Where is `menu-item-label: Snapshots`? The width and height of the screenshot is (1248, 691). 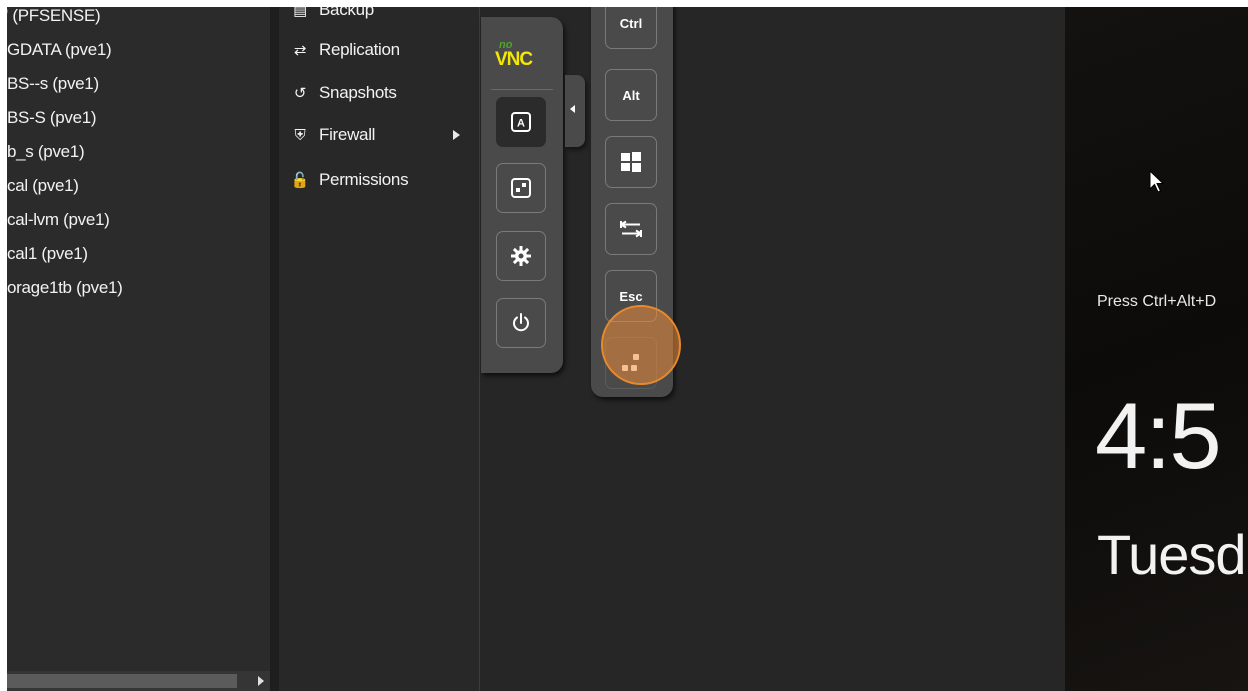 menu-item-label: Snapshots is located at coordinates (358, 92).